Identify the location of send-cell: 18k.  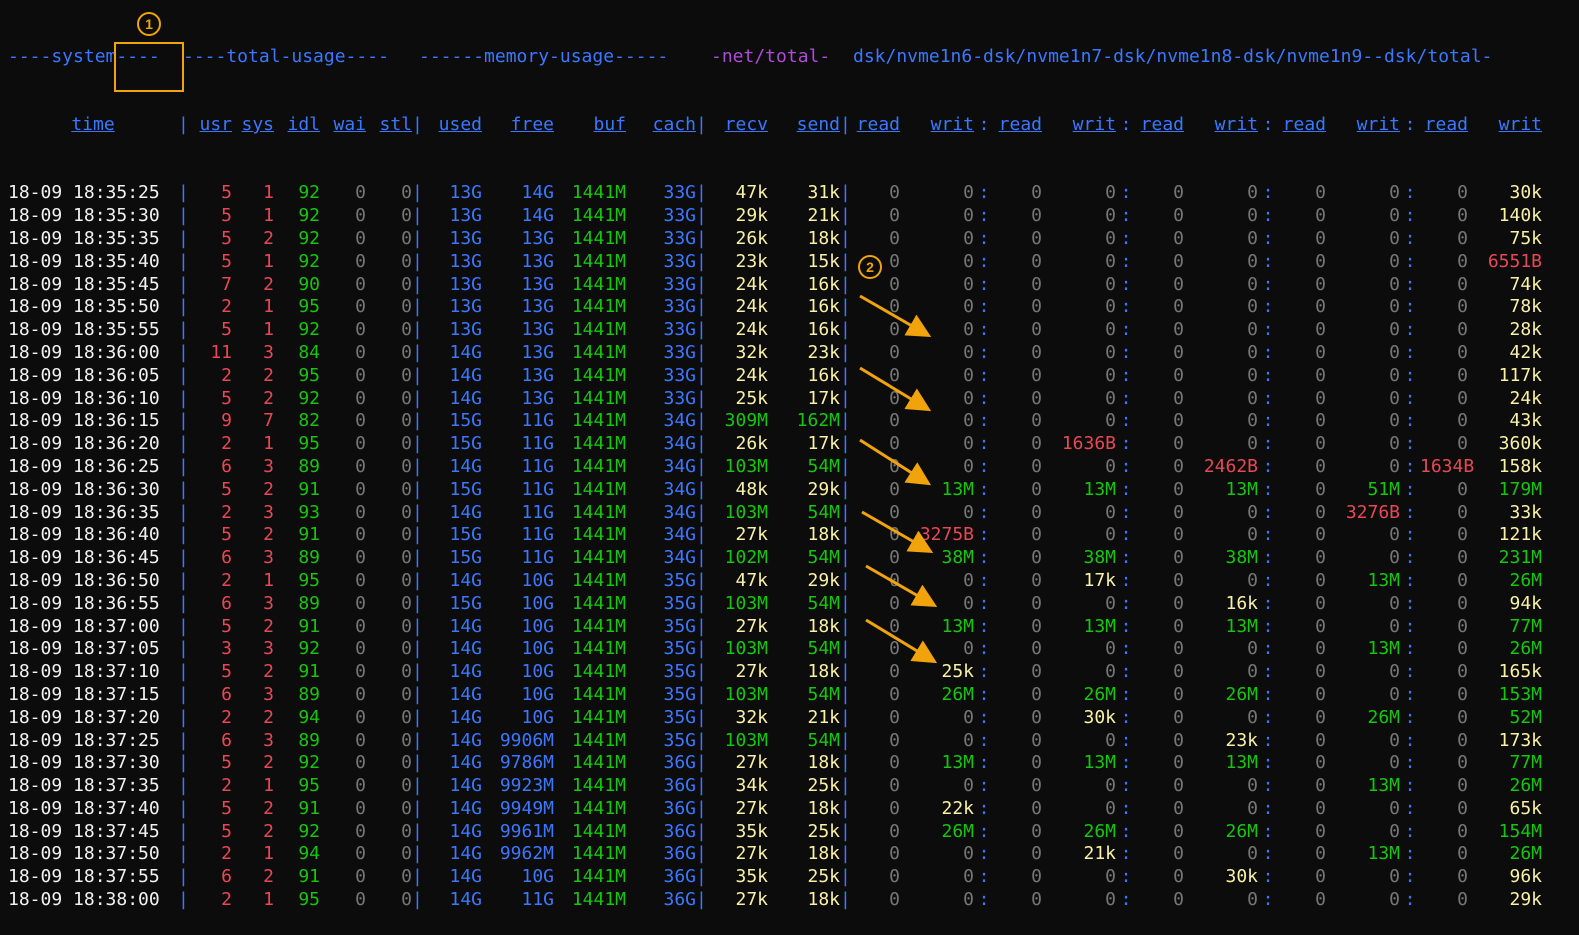
(823, 808).